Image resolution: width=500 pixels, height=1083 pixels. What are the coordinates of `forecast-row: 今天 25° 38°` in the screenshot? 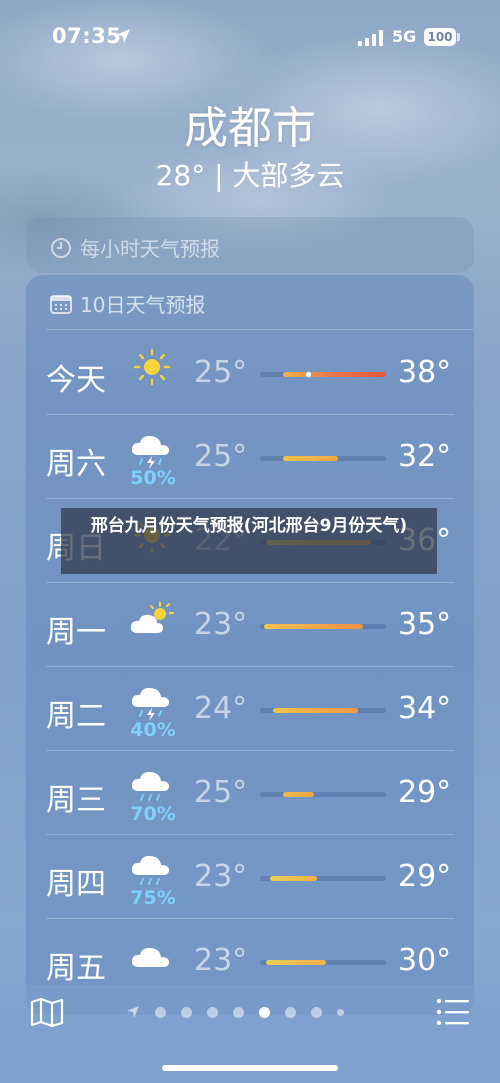 It's located at (250, 373).